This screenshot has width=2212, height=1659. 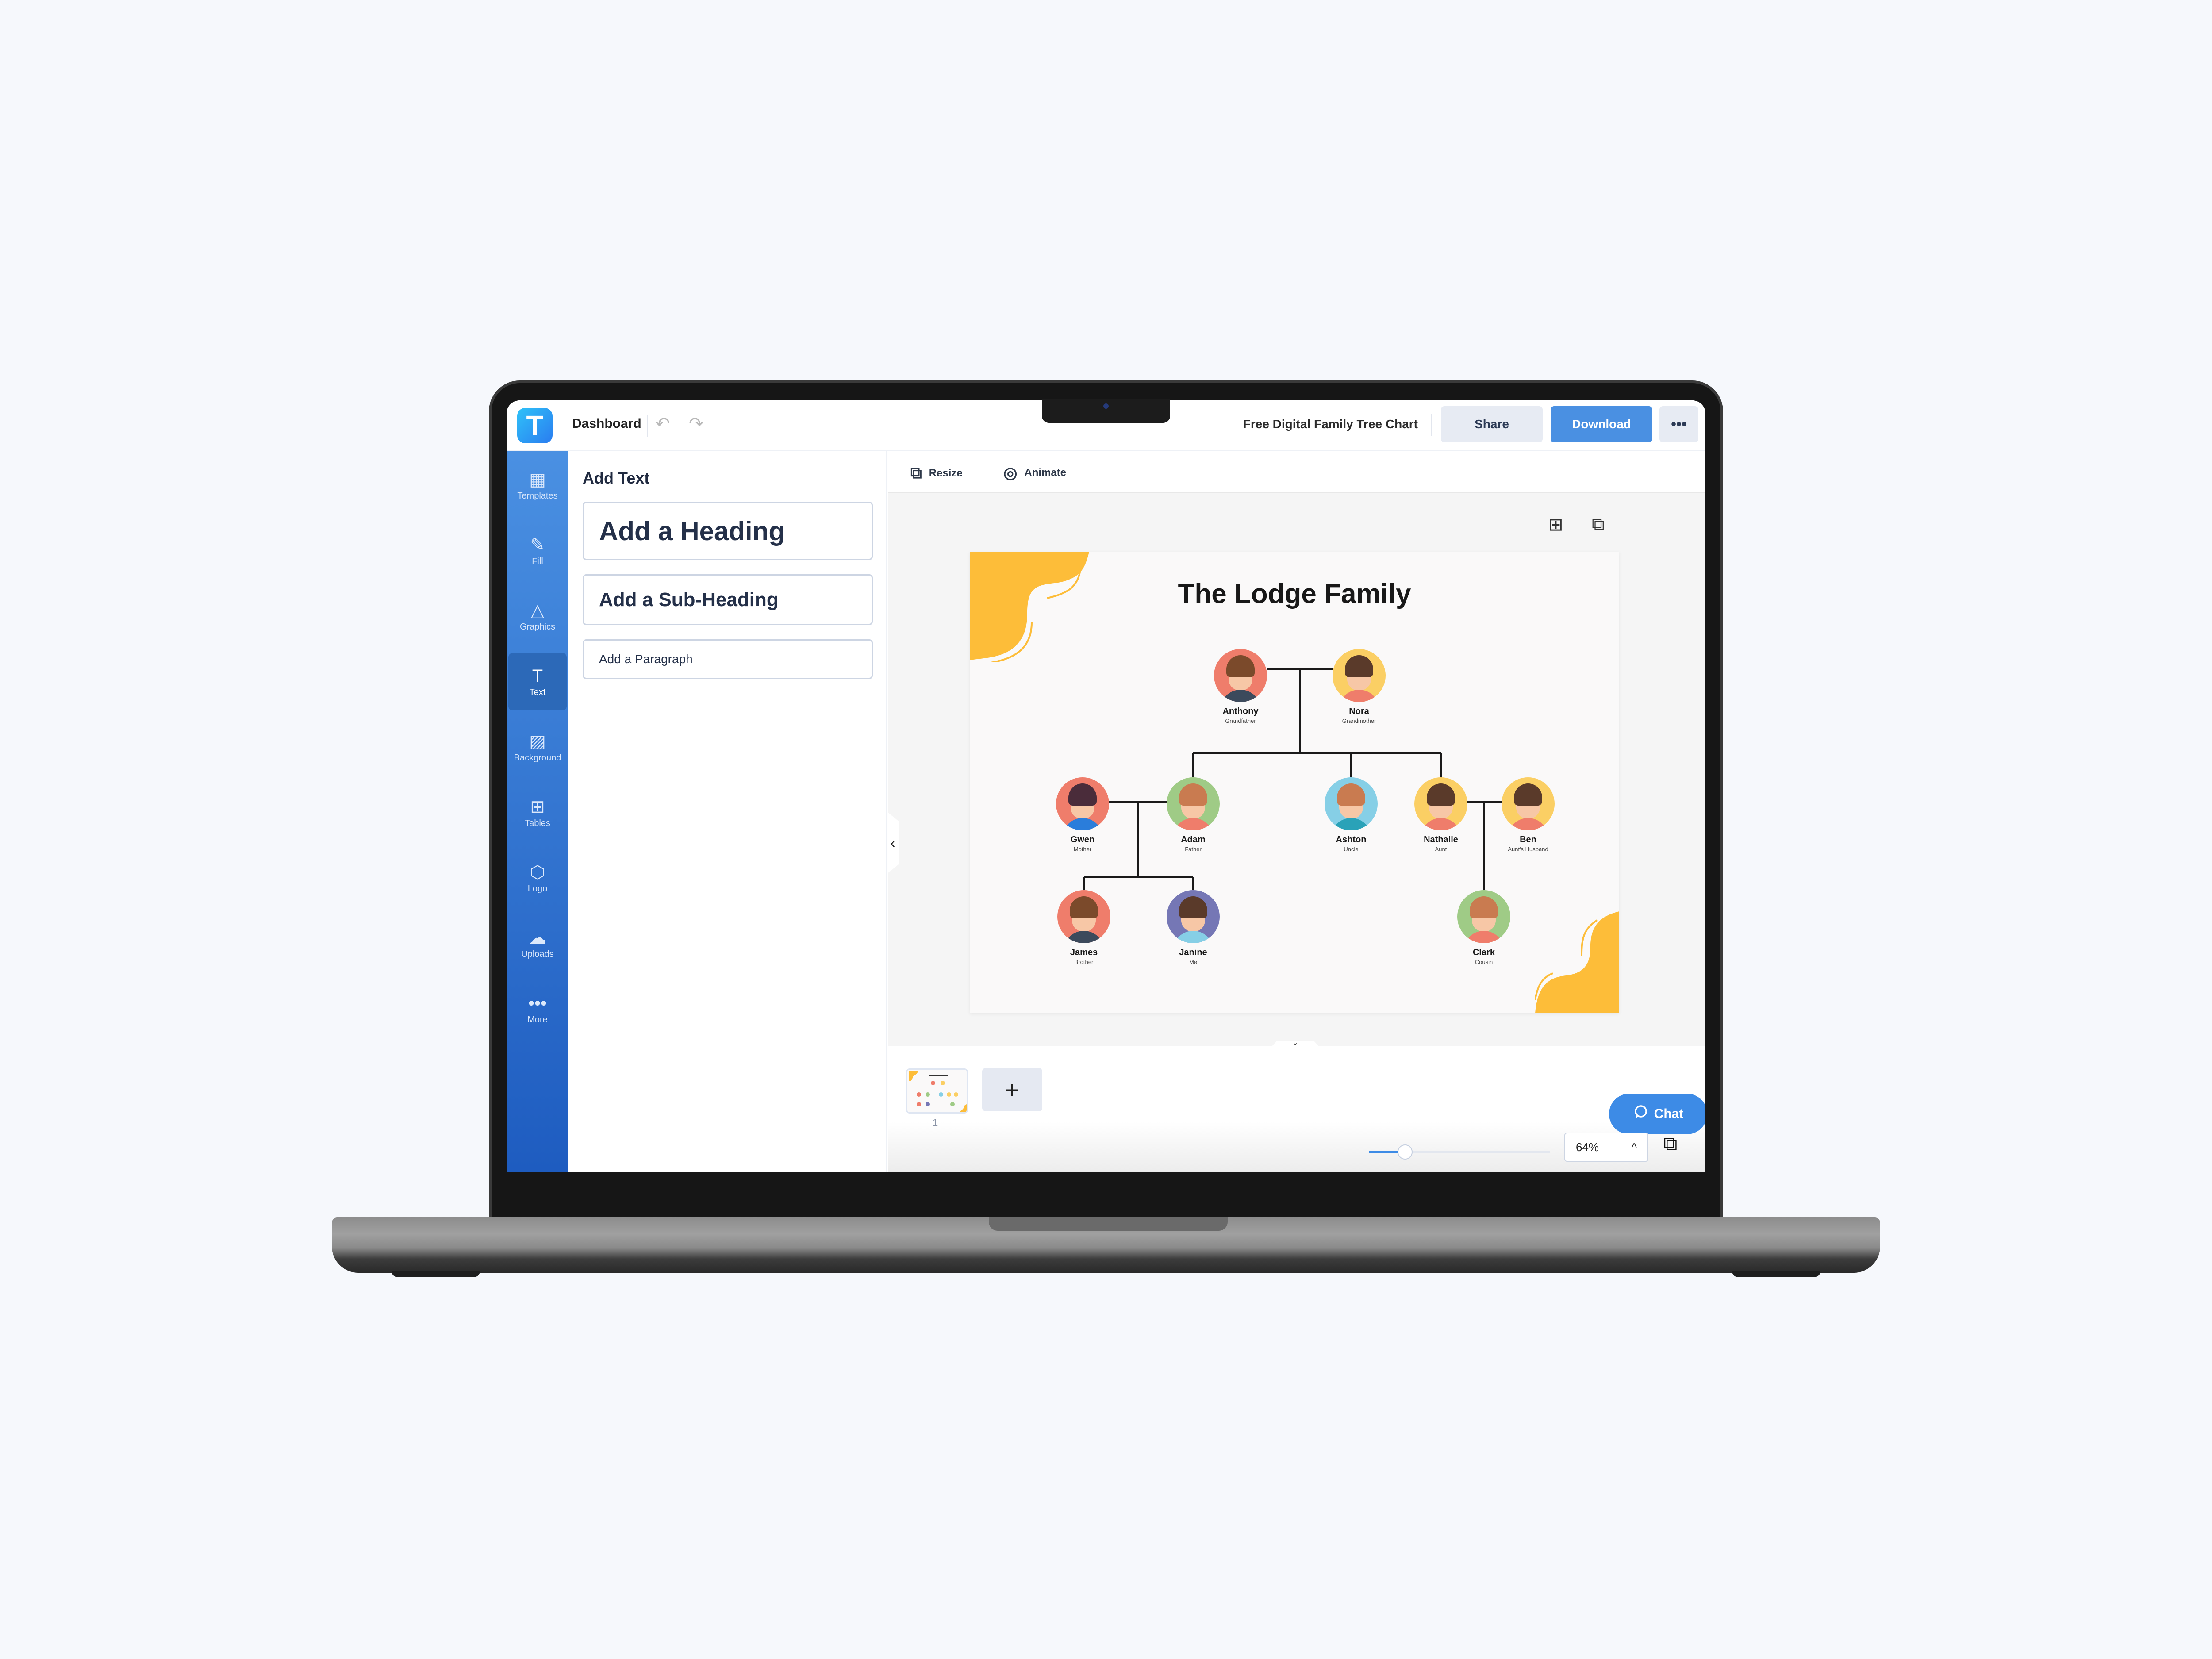 I want to click on graphics-icon: △, so click(x=537, y=610).